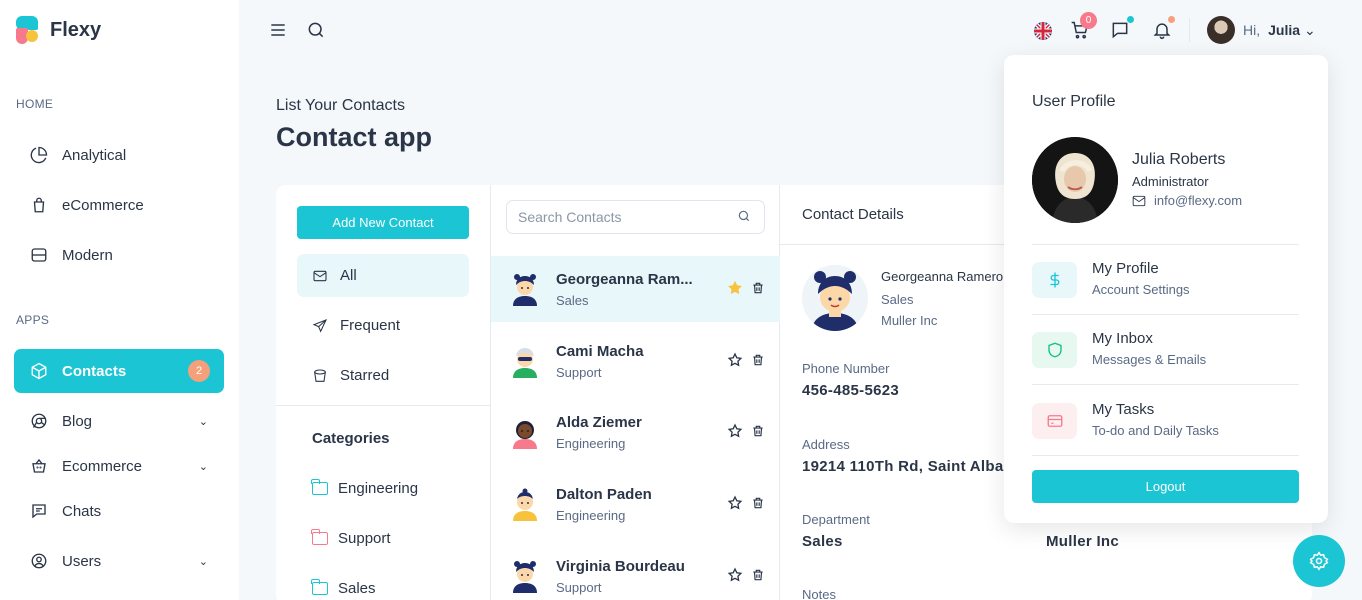  I want to click on credit-card-icon, so click(1054, 421).